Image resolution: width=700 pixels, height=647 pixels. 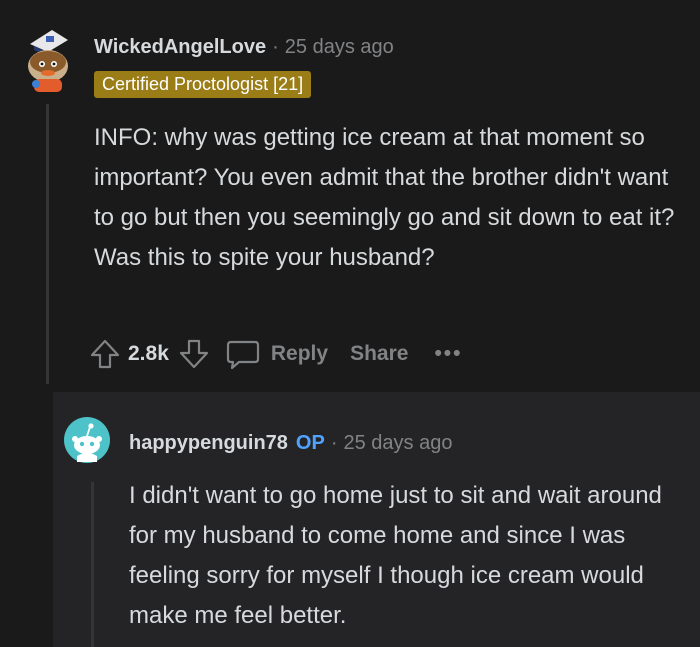 What do you see at coordinates (87, 440) in the screenshot?
I see `default-snoo-avatar-icon` at bounding box center [87, 440].